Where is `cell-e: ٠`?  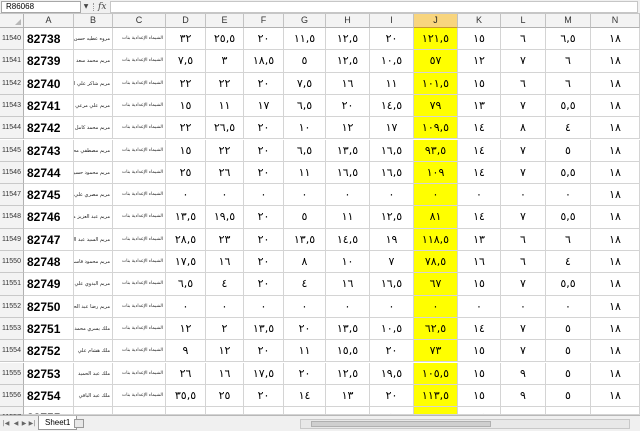 cell-e: ٠ is located at coordinates (225, 306).